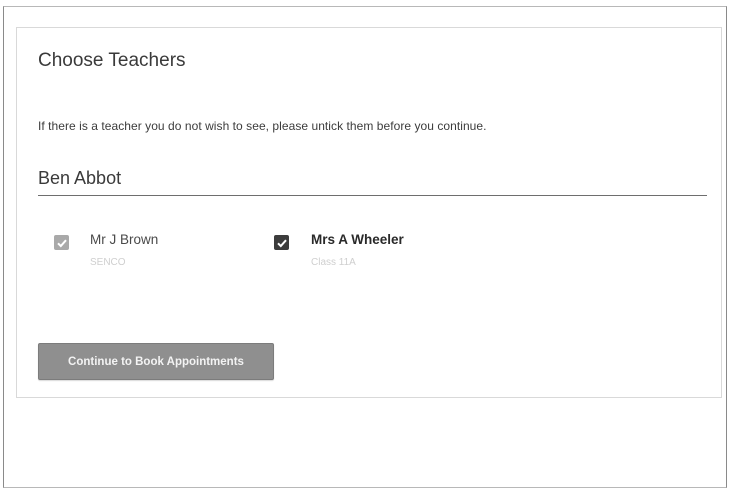 This screenshot has width=732, height=495. I want to click on teacher-checkbox-brown, so click(61, 242).